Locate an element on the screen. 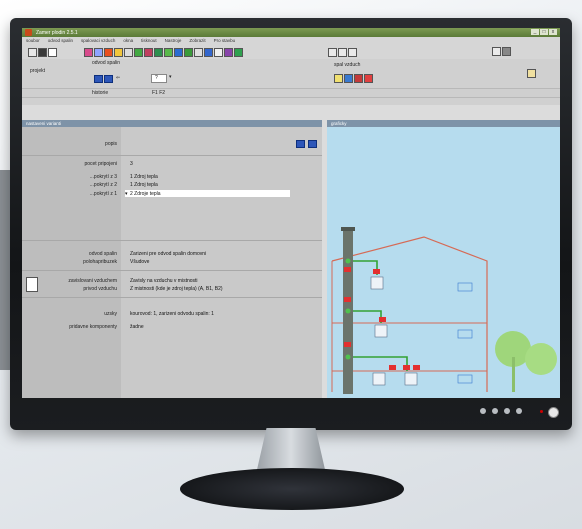  popis-next-button is located at coordinates (312, 144).